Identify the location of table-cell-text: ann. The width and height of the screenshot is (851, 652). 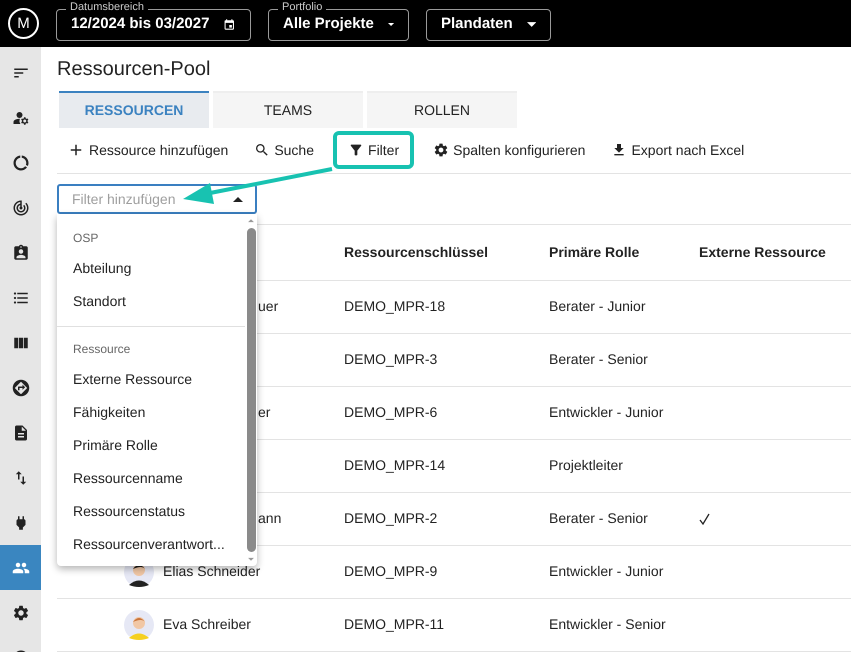
(270, 518).